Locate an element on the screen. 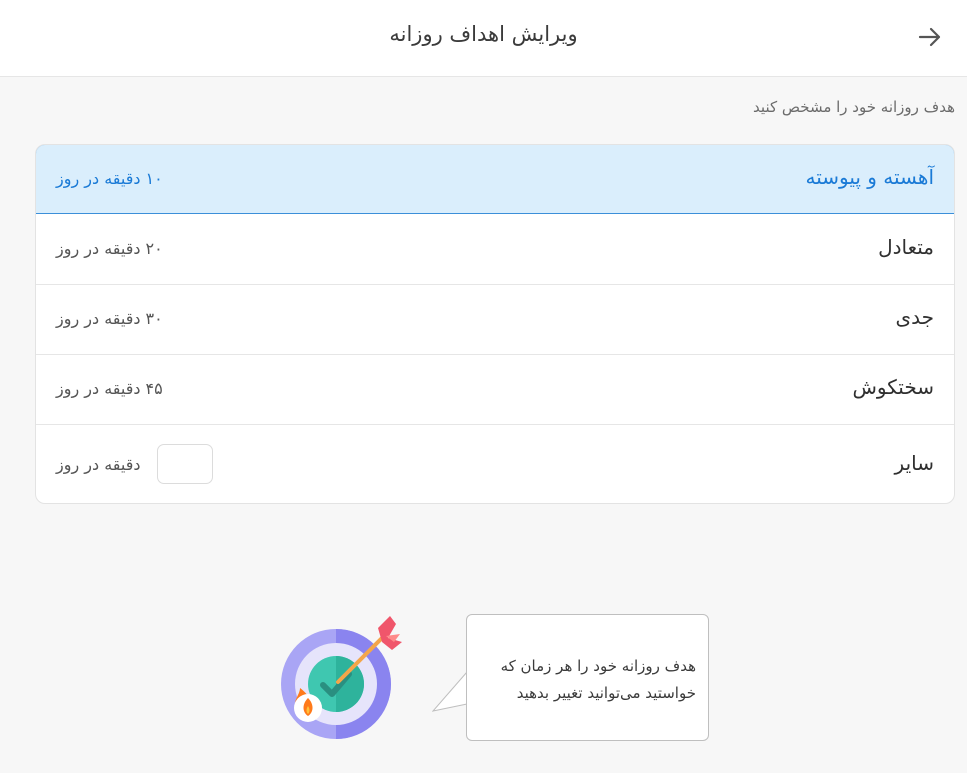  custom-unit-label: دقیقه در روز is located at coordinates (98, 464).